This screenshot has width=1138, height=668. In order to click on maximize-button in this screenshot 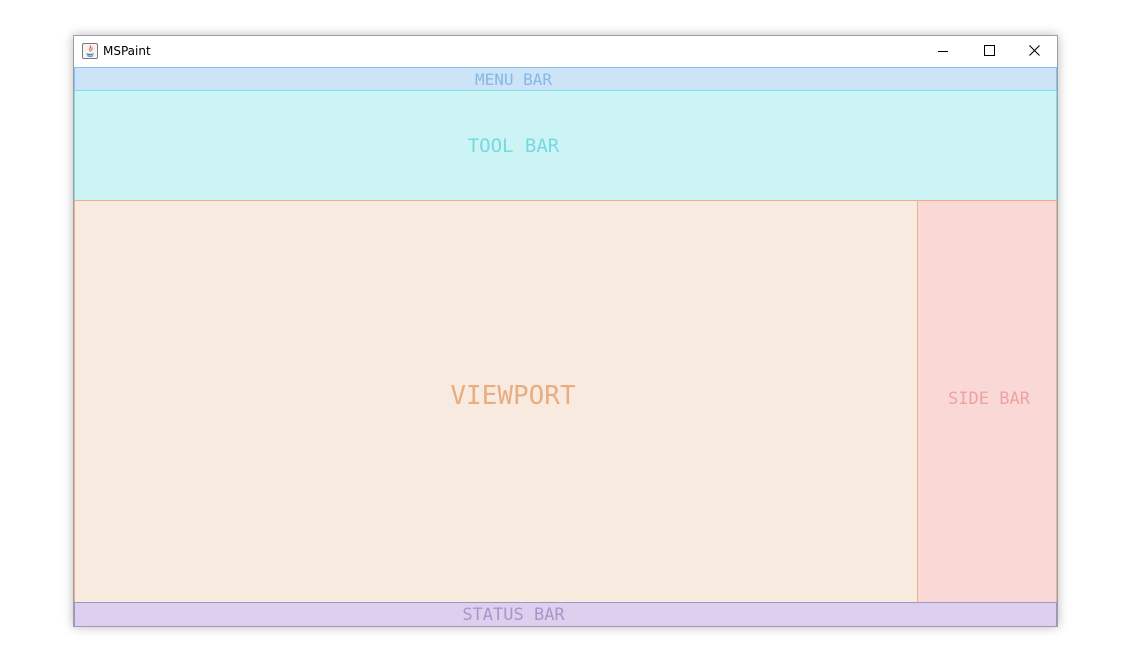, I will do `click(989, 50)`.